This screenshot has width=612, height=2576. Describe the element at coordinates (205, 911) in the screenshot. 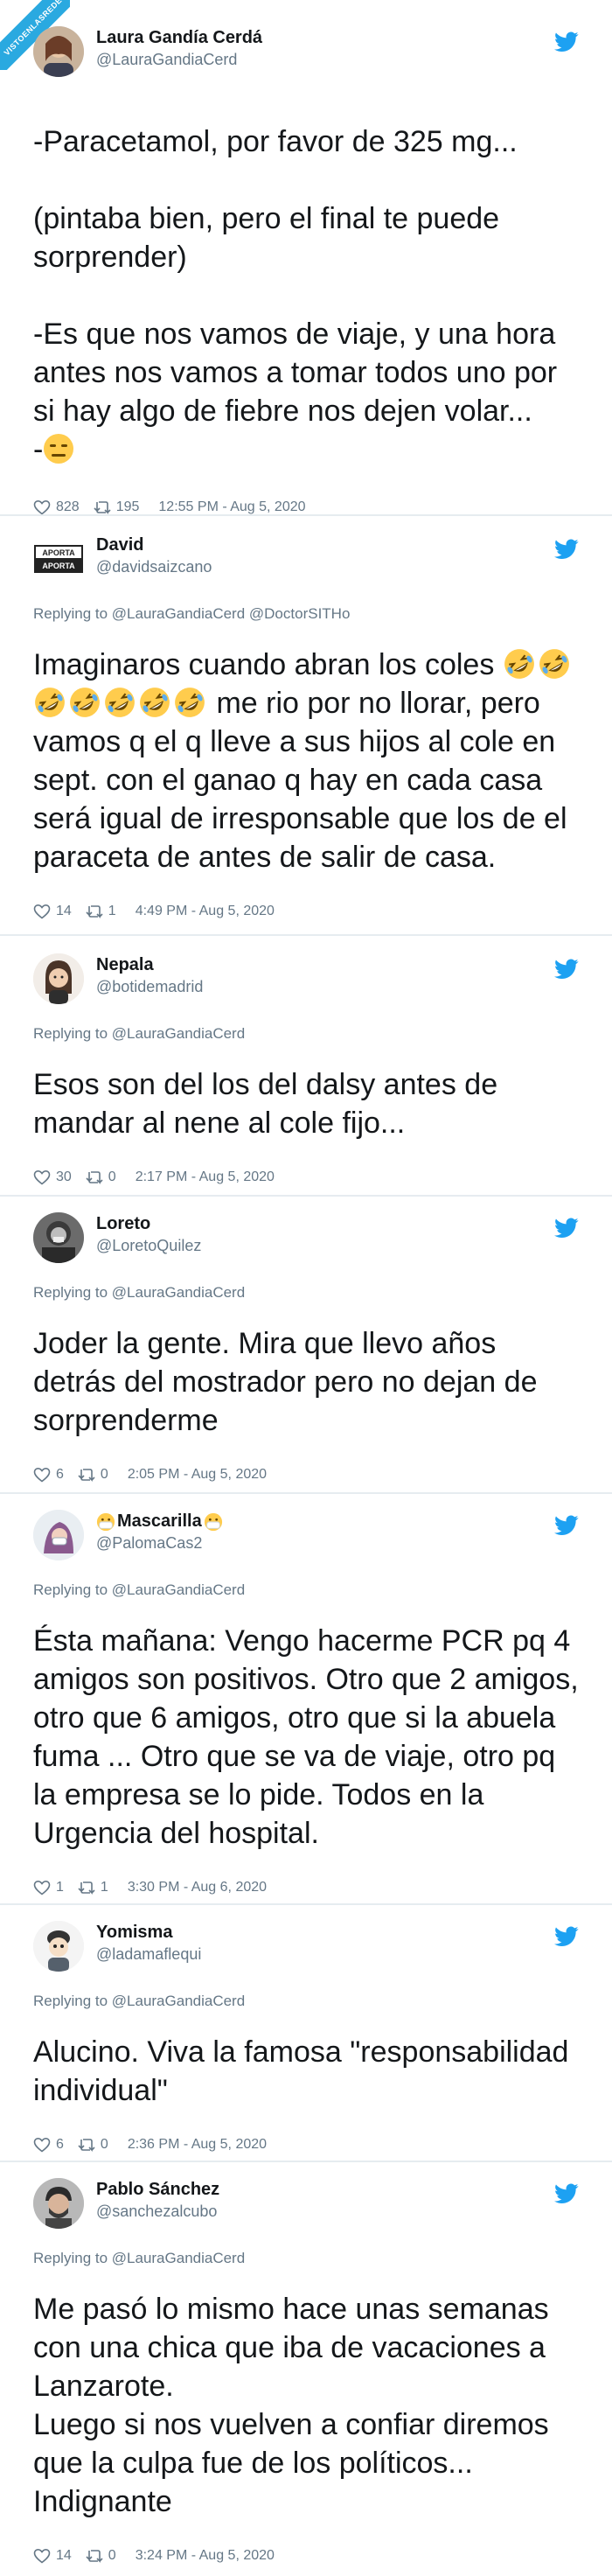

I see `timestamp: 4:49 PM - Aug 5, 2020` at that location.